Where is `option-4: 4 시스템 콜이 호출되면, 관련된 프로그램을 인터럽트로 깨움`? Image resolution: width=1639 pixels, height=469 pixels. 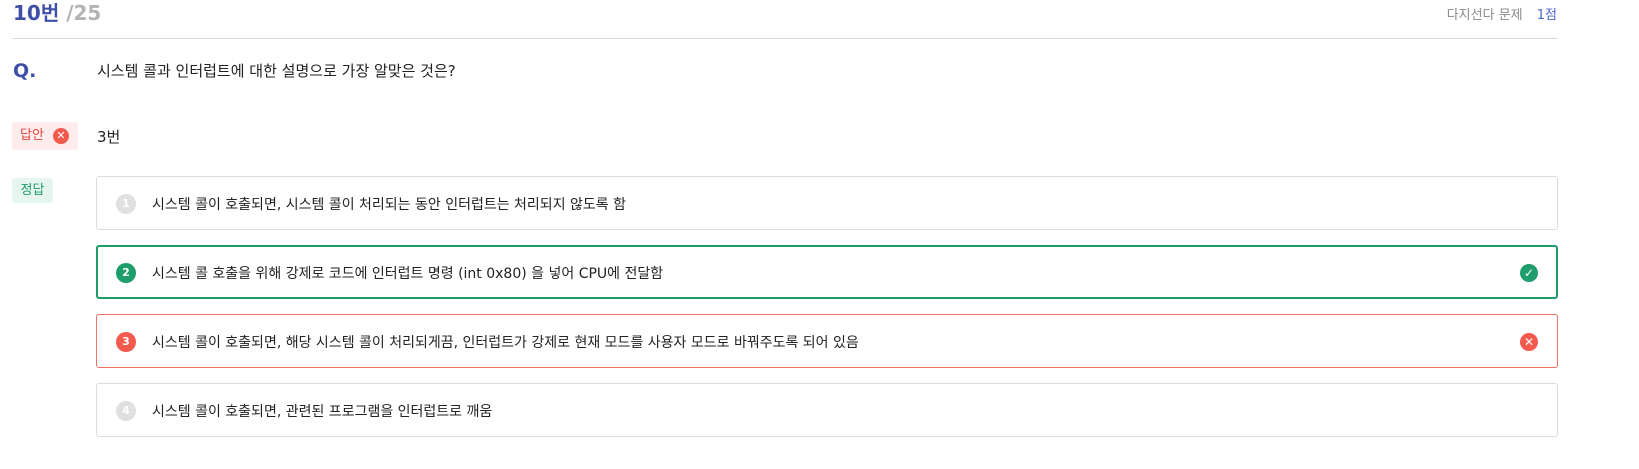 option-4: 4 시스템 콜이 호출되면, 관련된 프로그램을 인터럽트로 깨움 is located at coordinates (827, 410).